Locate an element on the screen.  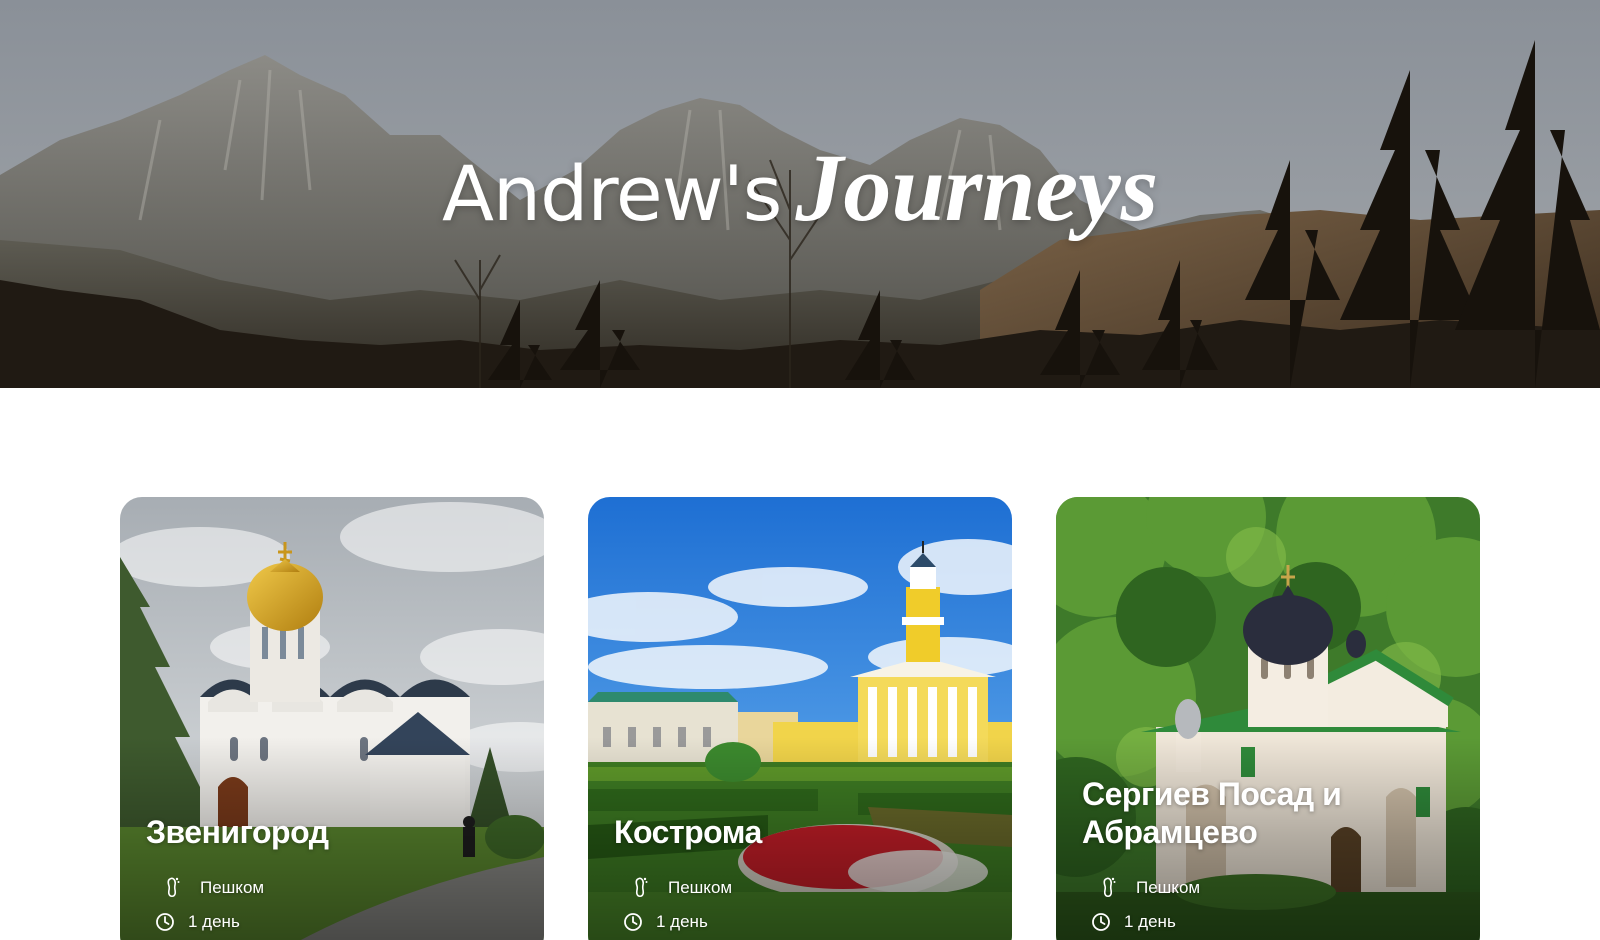
card-title: Сергиев Посад и Абрамцево is located at coordinates (1212, 813).